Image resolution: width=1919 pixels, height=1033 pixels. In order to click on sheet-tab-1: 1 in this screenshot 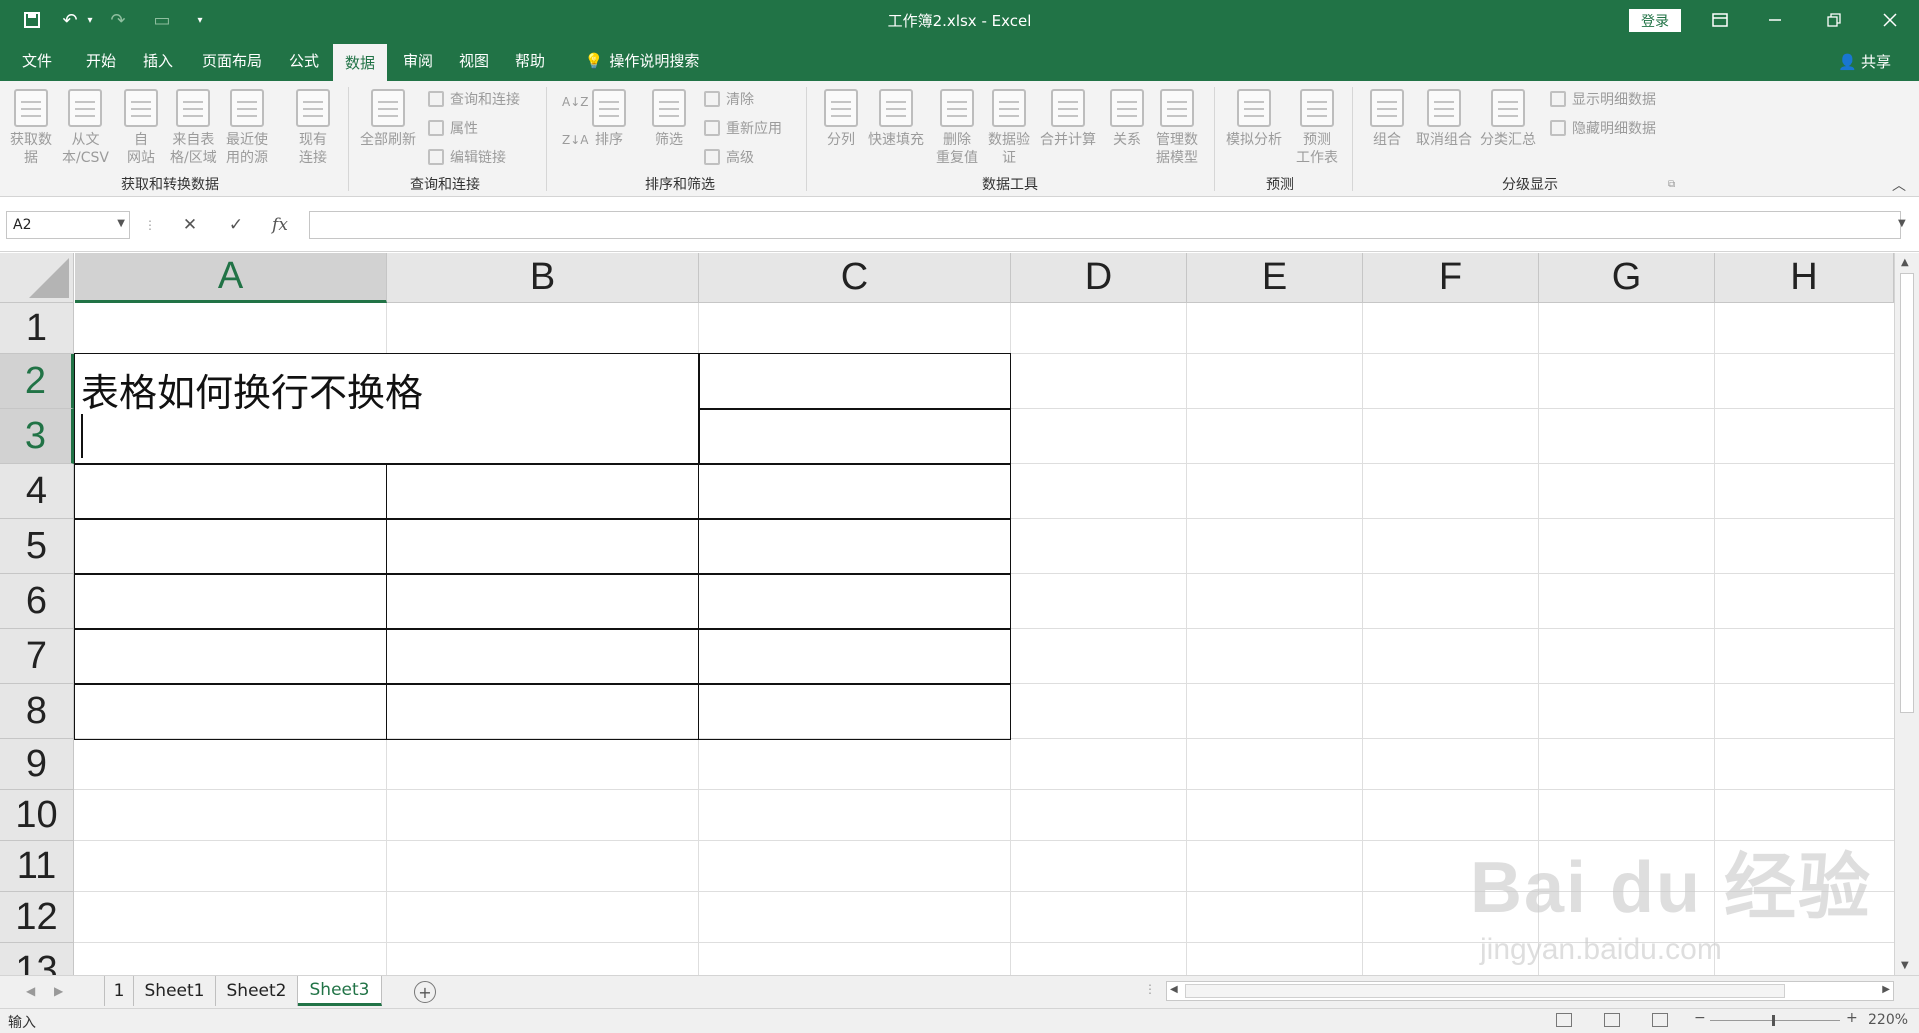, I will do `click(119, 991)`.